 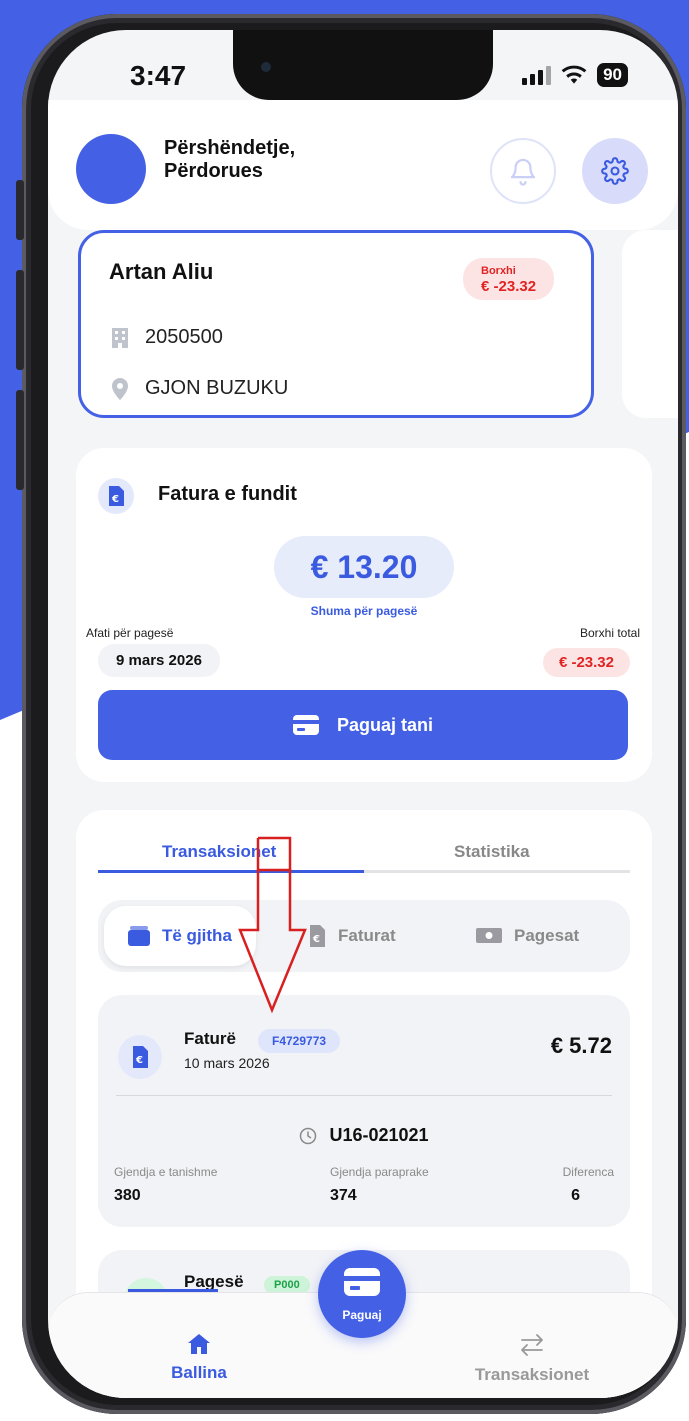 What do you see at coordinates (379, 1135) in the screenshot?
I see `meter-number: U16-021021` at bounding box center [379, 1135].